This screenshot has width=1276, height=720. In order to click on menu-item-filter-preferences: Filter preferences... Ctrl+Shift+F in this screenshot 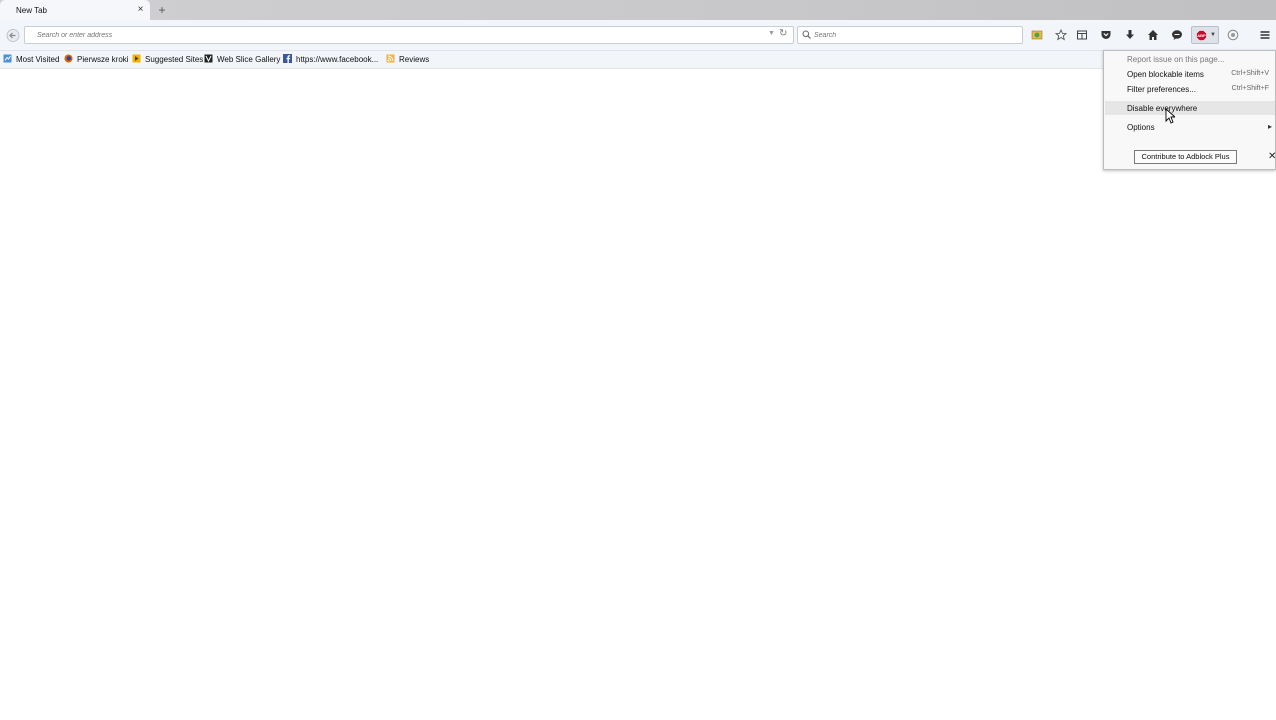, I will do `click(1190, 89)`.